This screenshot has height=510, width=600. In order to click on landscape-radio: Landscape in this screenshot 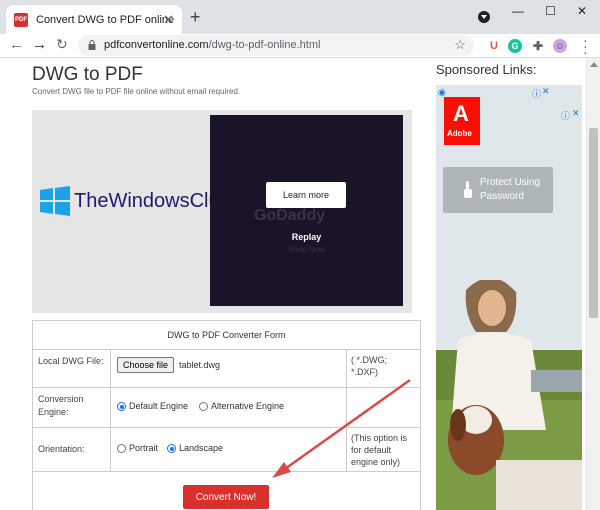, I will do `click(195, 448)`.